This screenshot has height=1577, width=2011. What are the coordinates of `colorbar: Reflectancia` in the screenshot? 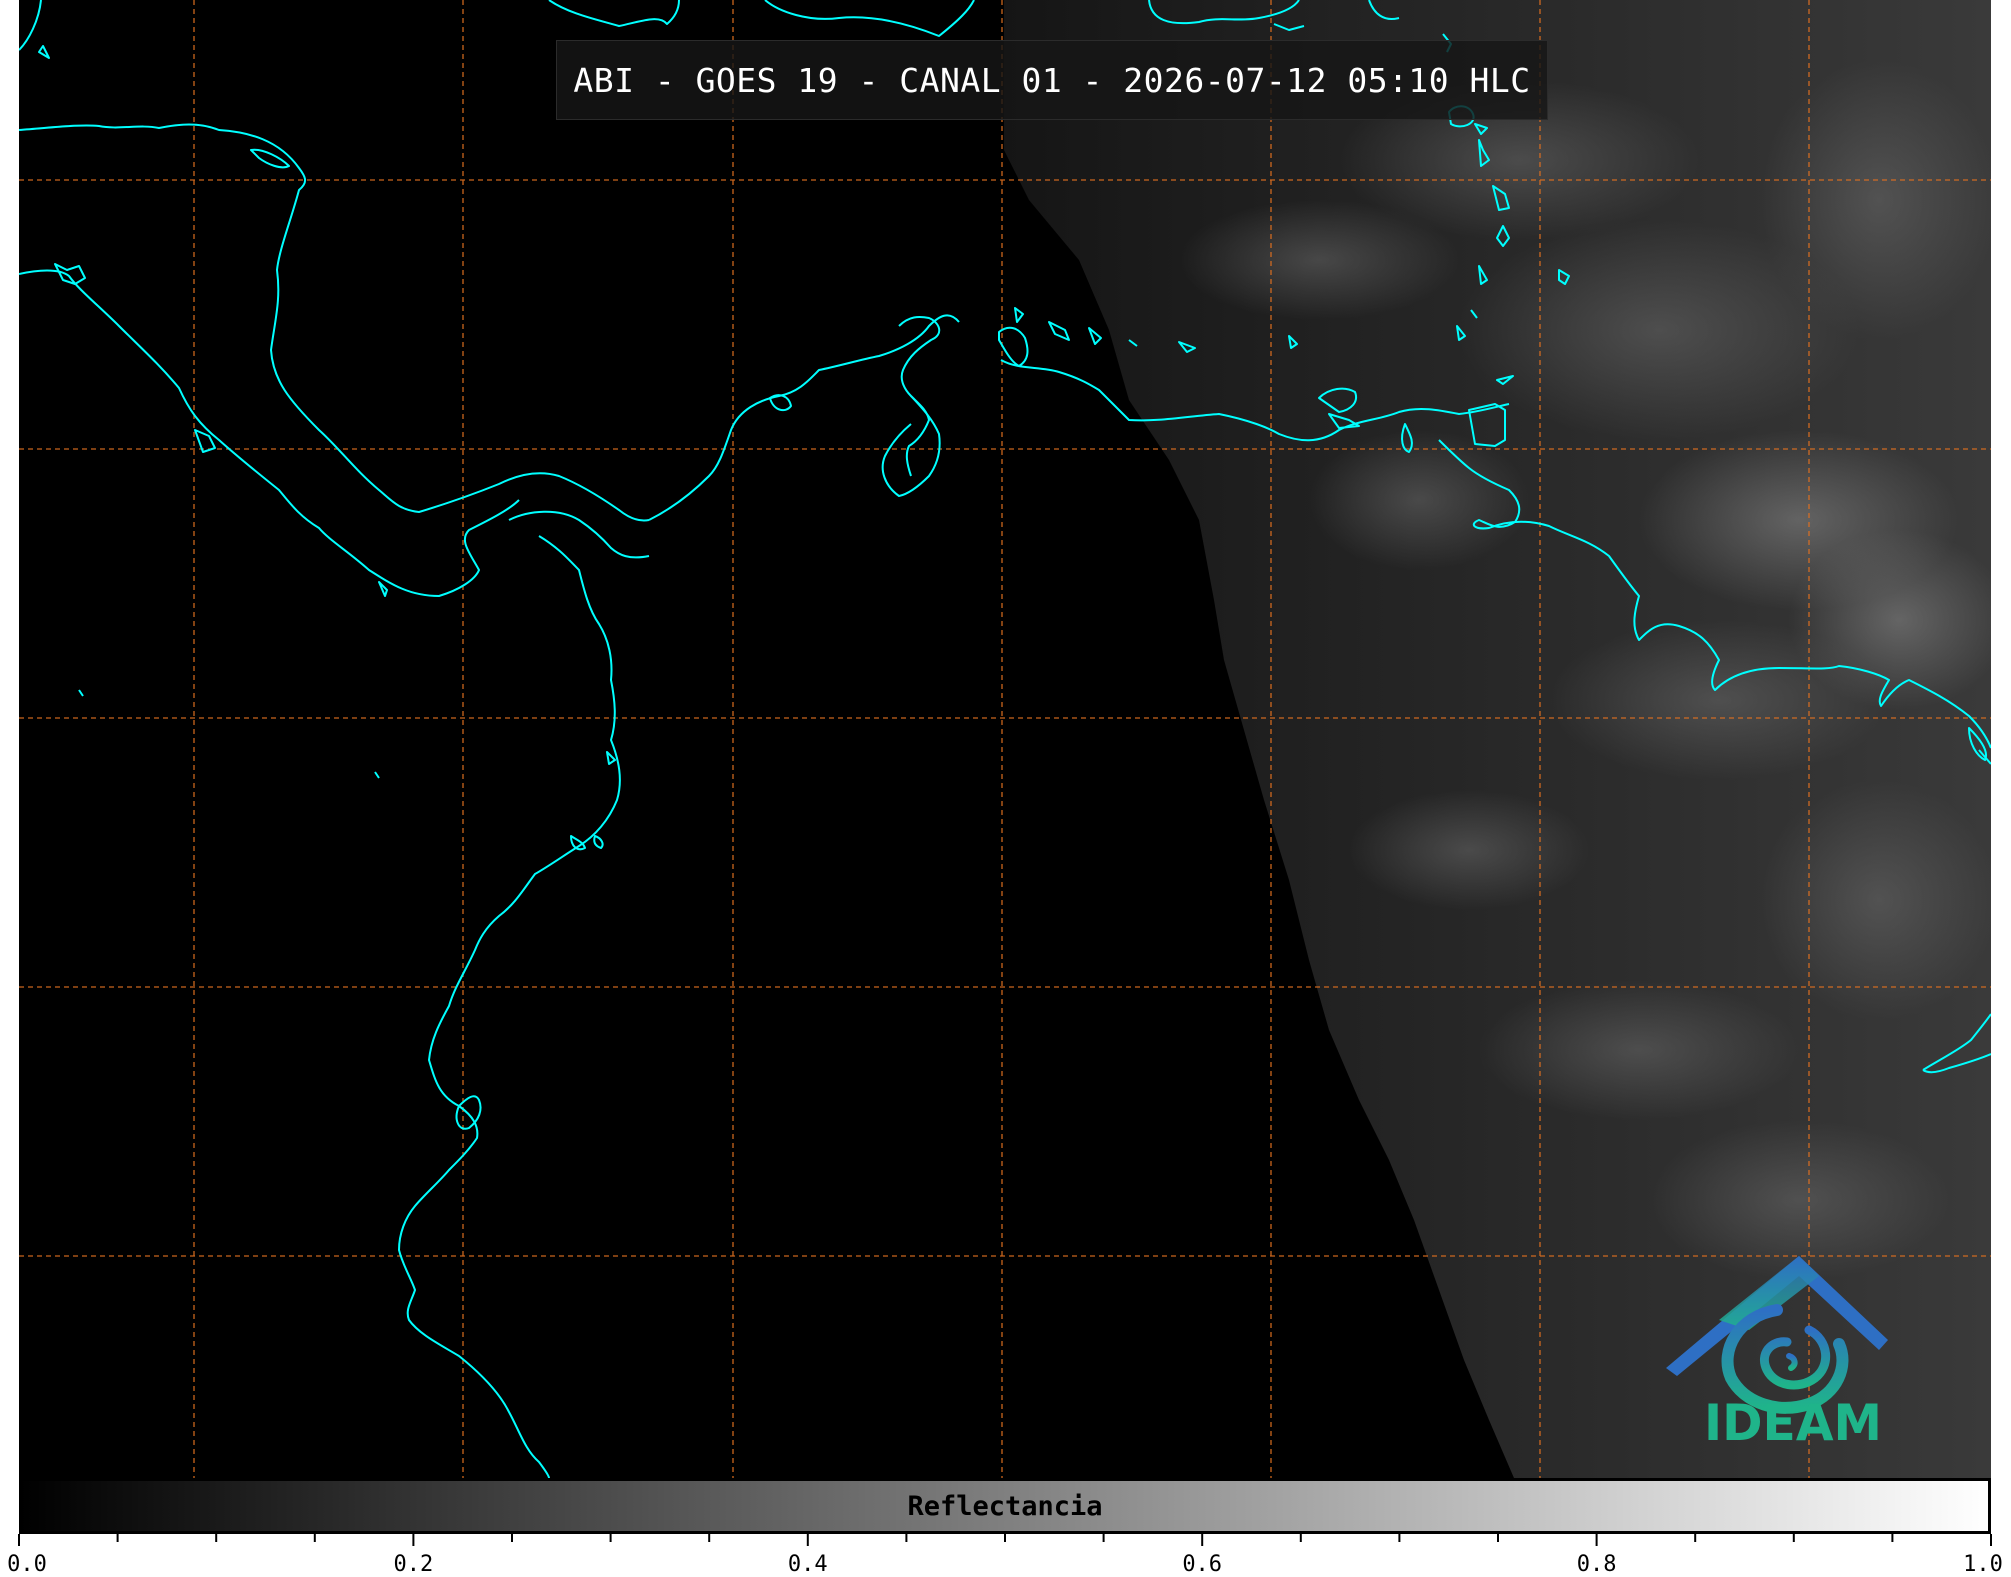 It's located at (1005, 1506).